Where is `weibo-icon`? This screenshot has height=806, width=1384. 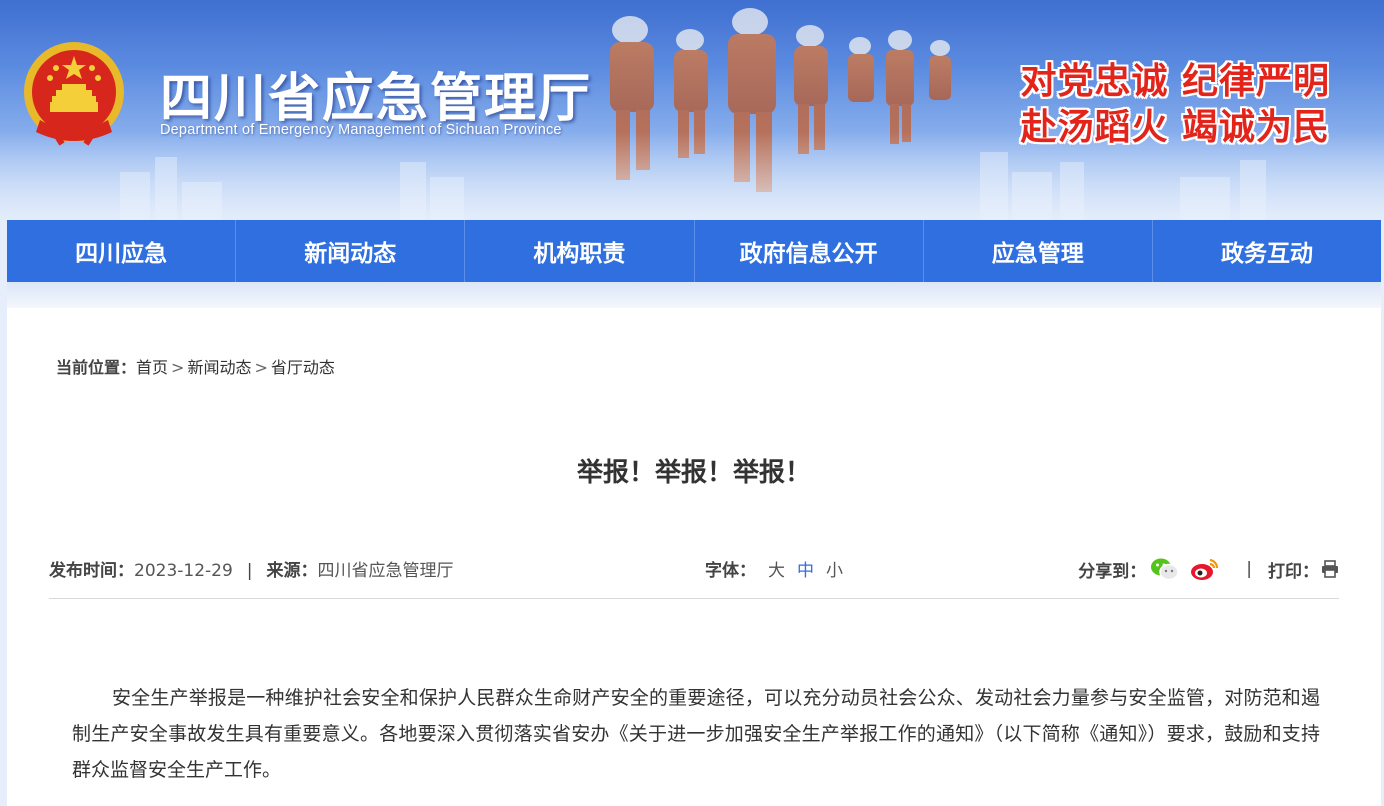 weibo-icon is located at coordinates (1205, 569).